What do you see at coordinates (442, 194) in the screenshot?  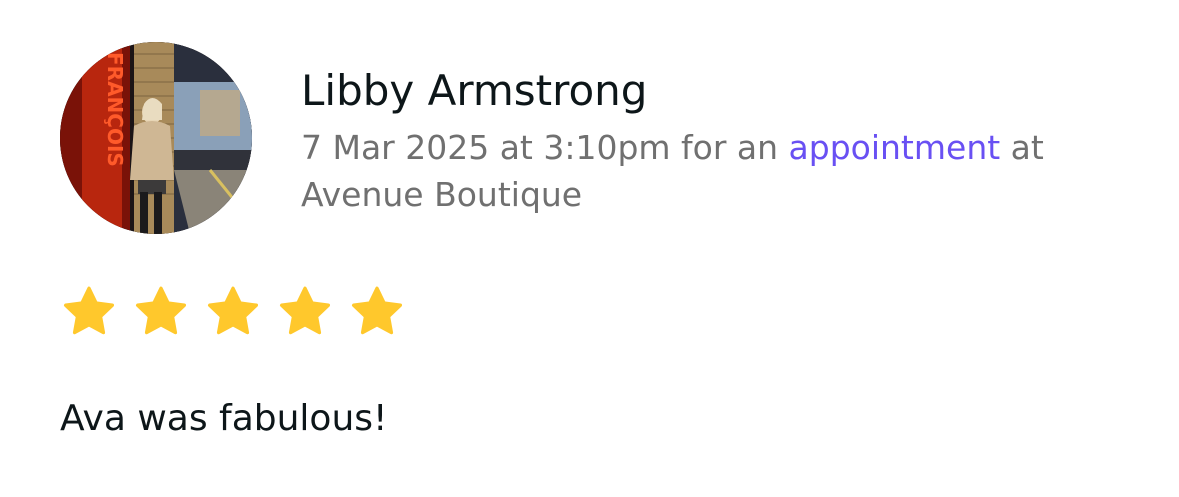 I see `venue-name: Avenue Boutique` at bounding box center [442, 194].